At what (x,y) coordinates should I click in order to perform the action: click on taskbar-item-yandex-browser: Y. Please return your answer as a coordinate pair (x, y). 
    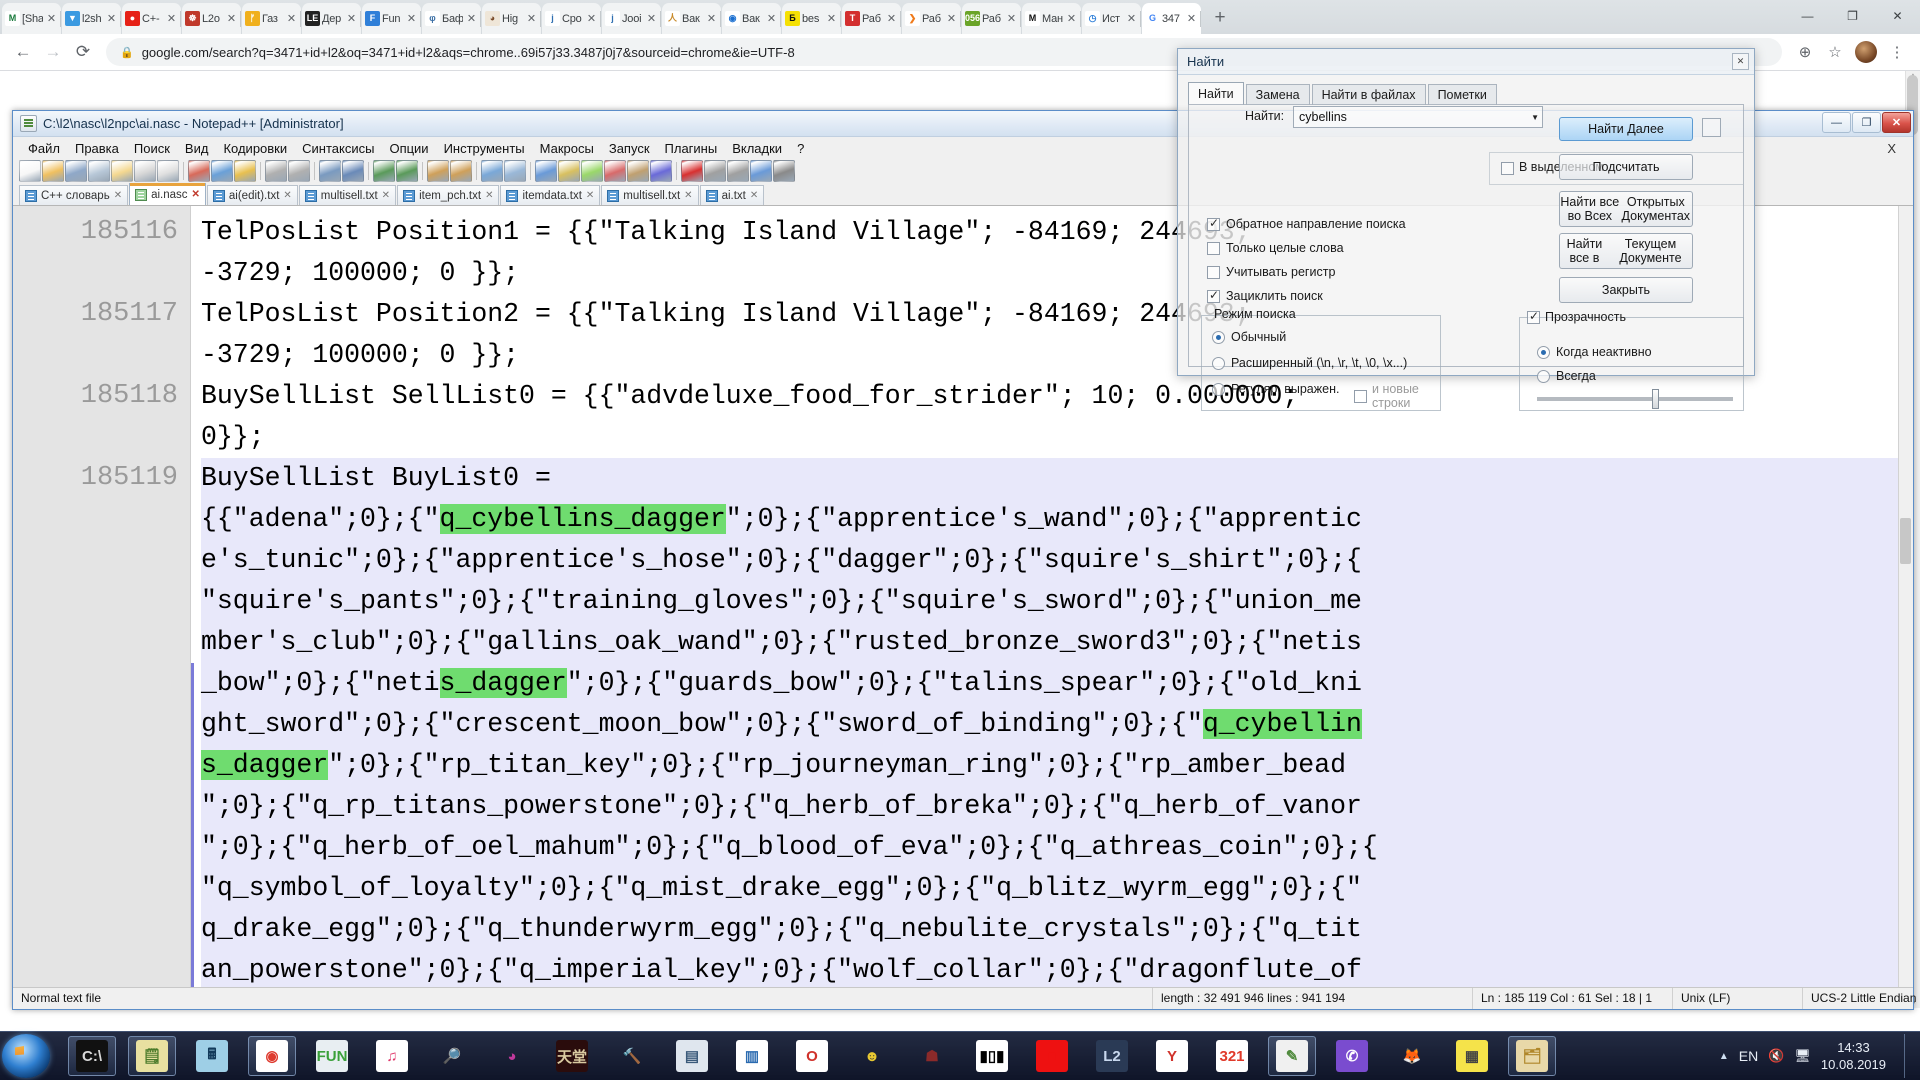
    Looking at the image, I should click on (1172, 1056).